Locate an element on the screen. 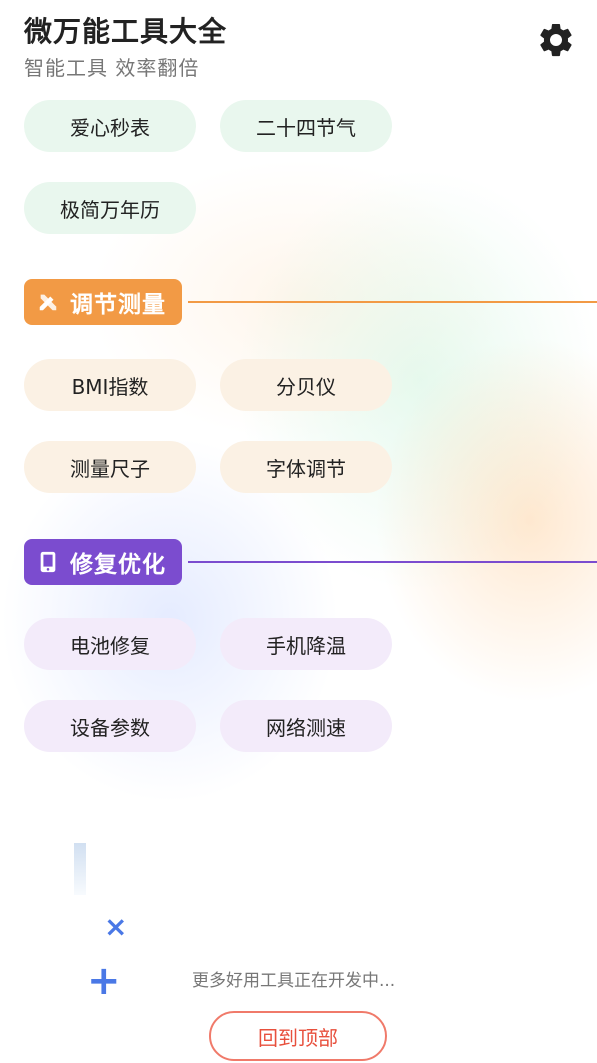  app-title: 微万能工具大全 is located at coordinates (126, 31).